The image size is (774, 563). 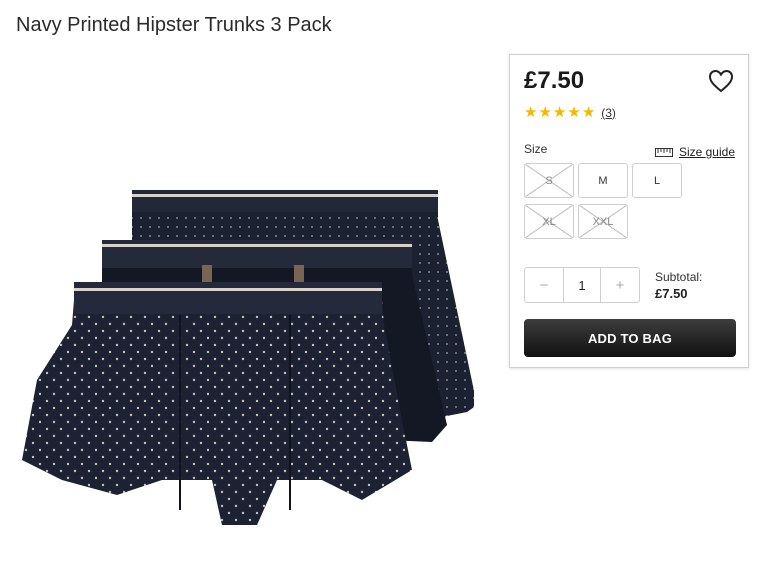 I want to click on size-option-xxl: XXL, so click(x=603, y=221).